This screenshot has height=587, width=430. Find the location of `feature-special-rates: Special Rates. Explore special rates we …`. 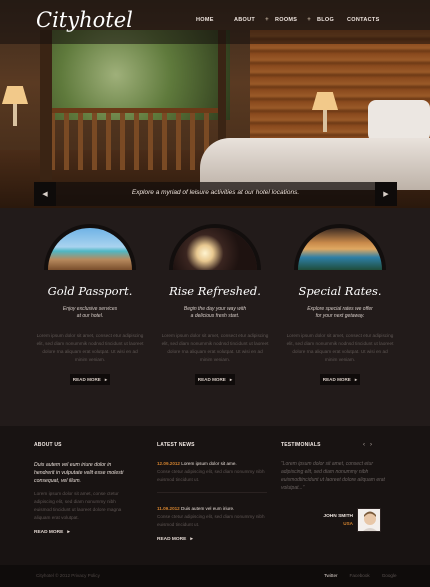

feature-special-rates: Special Rates. Explore special rates we … is located at coordinates (340, 304).